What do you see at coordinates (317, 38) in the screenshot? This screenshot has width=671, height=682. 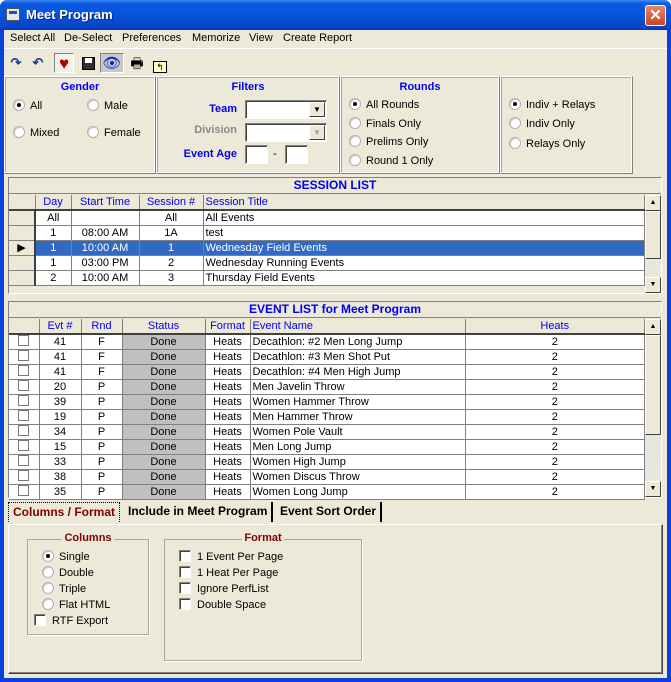 I see `menu-create-report: Create Report` at bounding box center [317, 38].